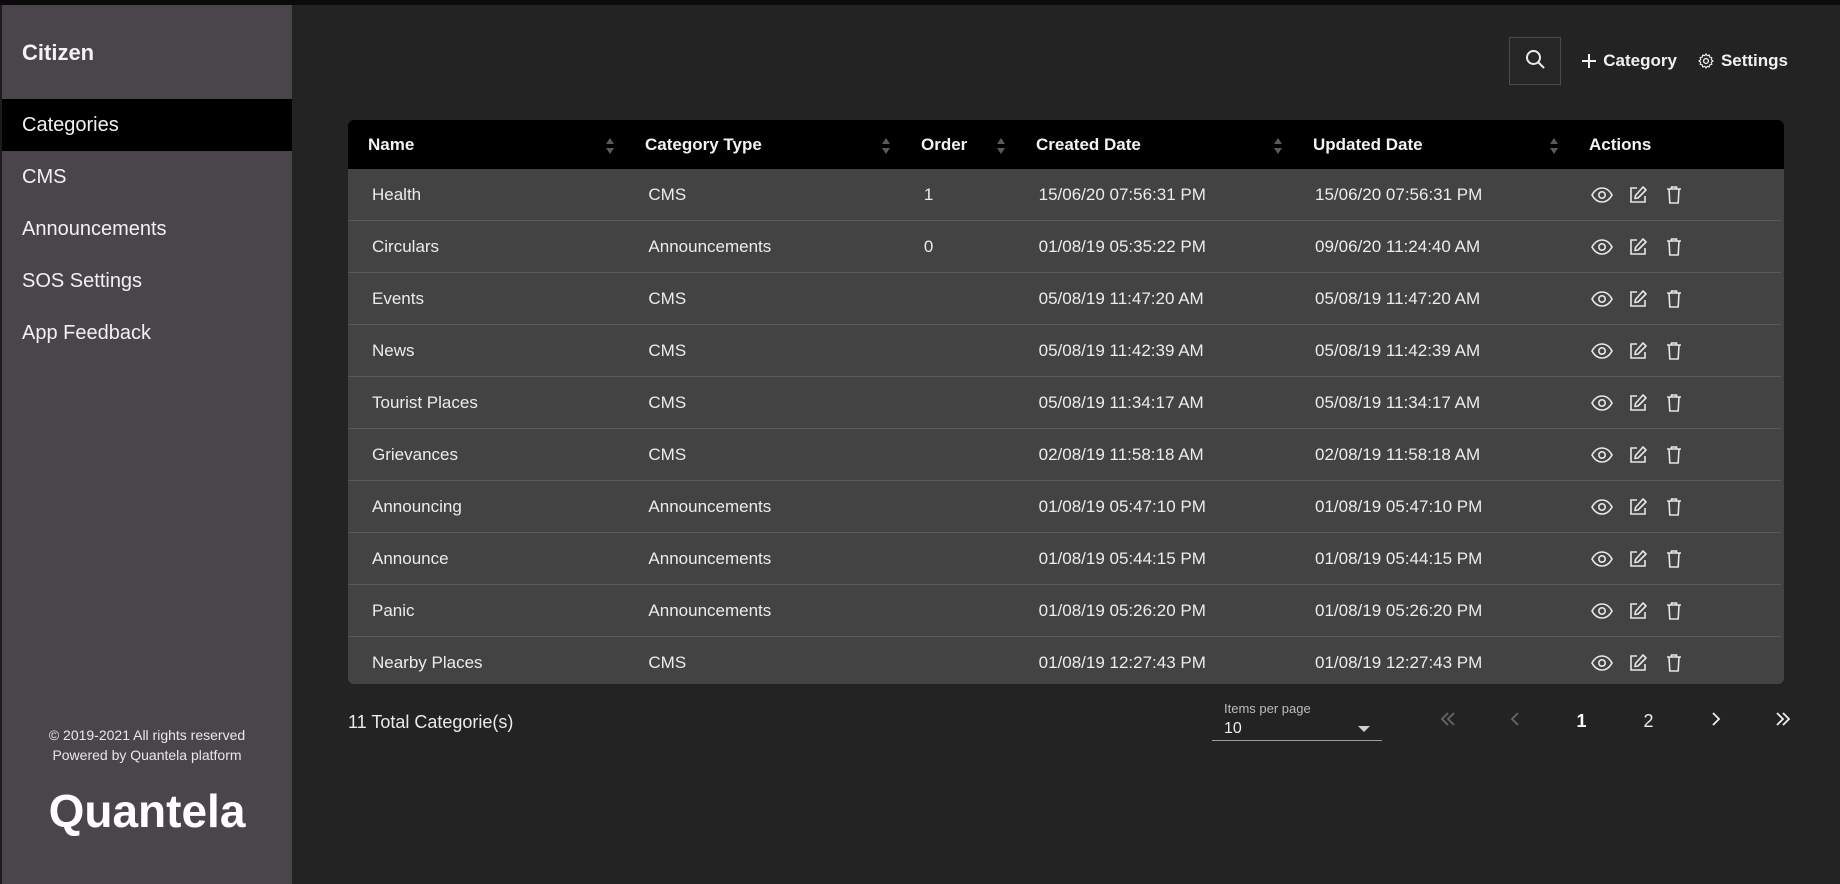 The height and width of the screenshot is (884, 1840). Describe the element at coordinates (1154, 144) in the screenshot. I see `column-header-created-date: Created Date` at that location.